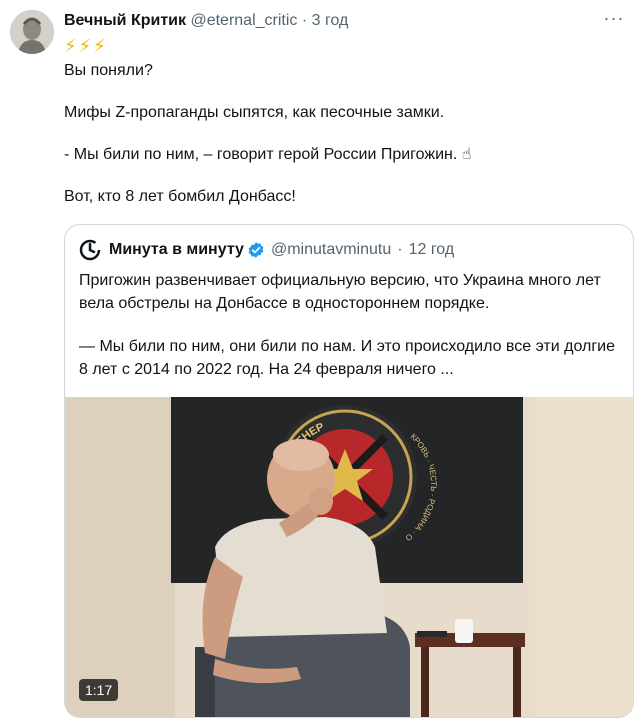 The height and width of the screenshot is (725, 640). Describe the element at coordinates (125, 20) in the screenshot. I see `author-name: Вечный Критик` at that location.